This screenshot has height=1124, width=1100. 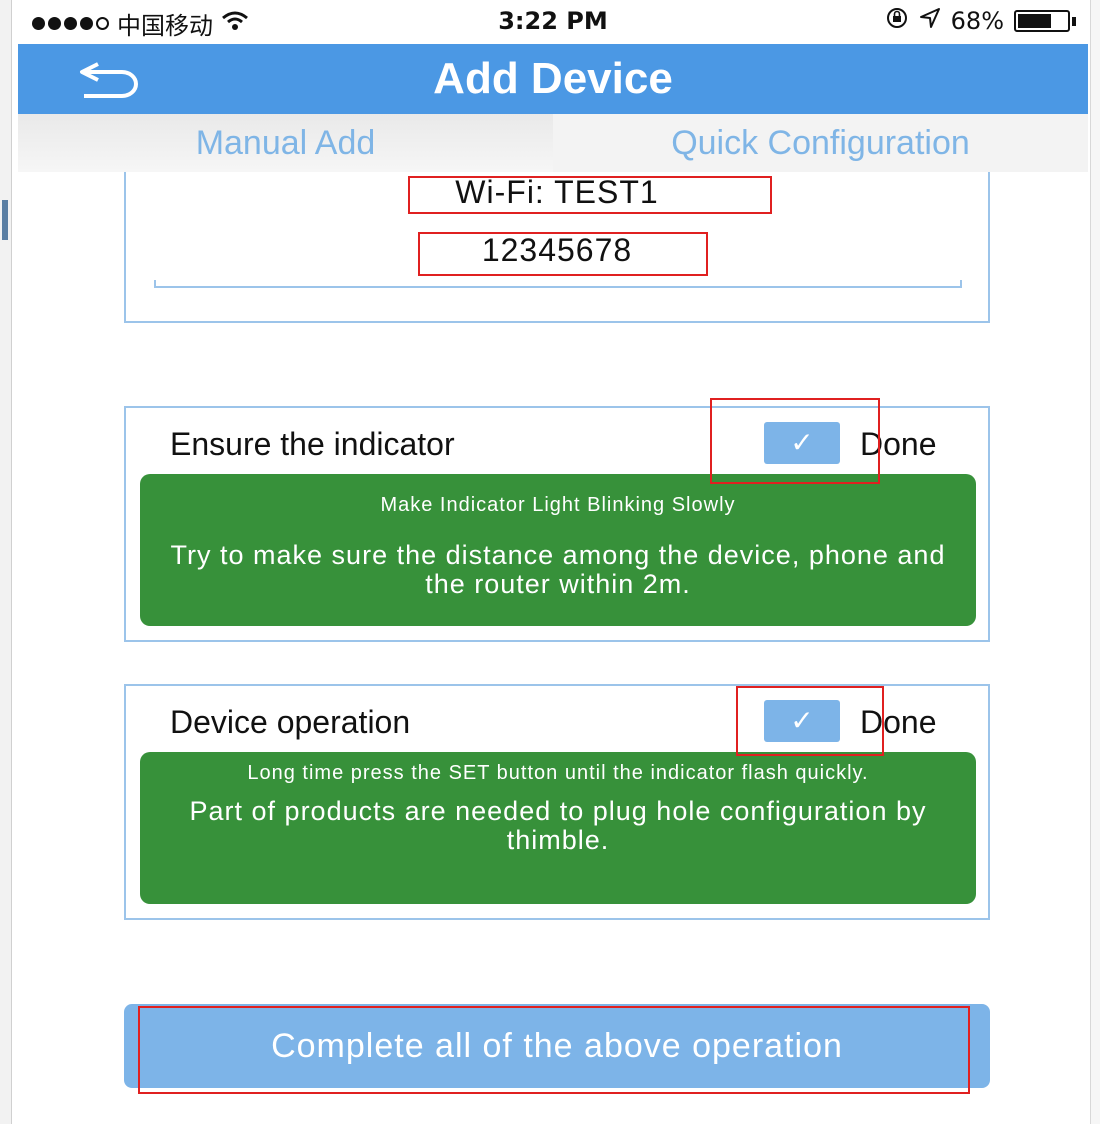 I want to click on step-title: Ensure the indicator, so click(x=312, y=444).